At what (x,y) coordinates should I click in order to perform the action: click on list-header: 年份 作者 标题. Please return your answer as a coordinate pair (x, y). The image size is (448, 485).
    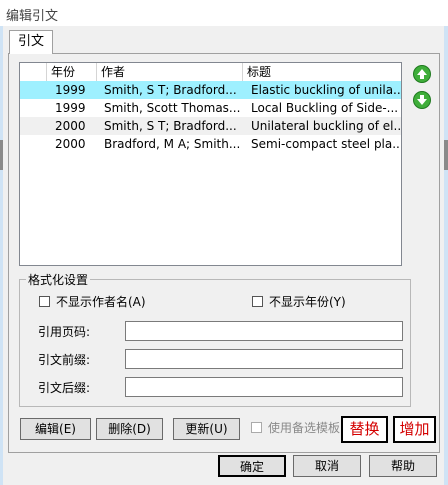
    Looking at the image, I should click on (210, 72).